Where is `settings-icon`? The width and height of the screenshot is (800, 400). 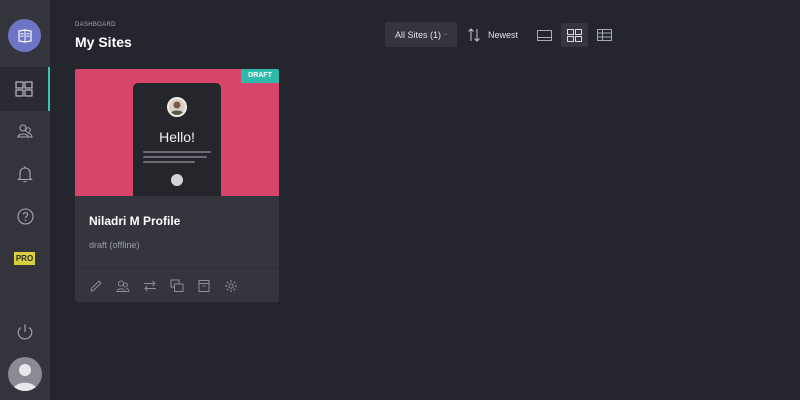
settings-icon is located at coordinates (231, 286).